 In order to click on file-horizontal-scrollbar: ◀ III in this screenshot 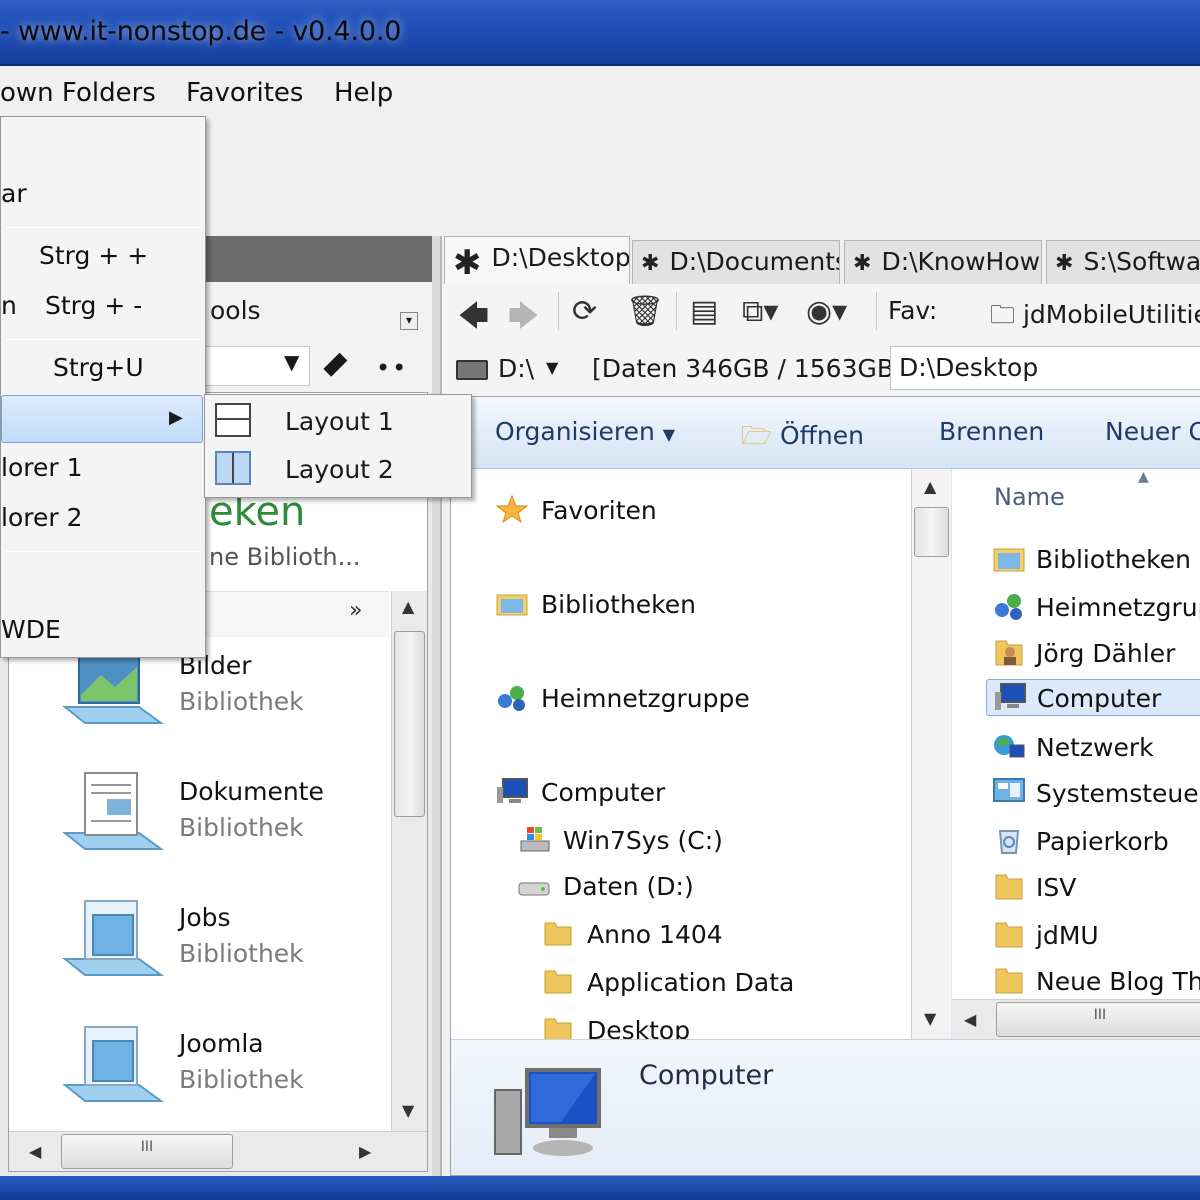, I will do `click(1076, 1019)`.